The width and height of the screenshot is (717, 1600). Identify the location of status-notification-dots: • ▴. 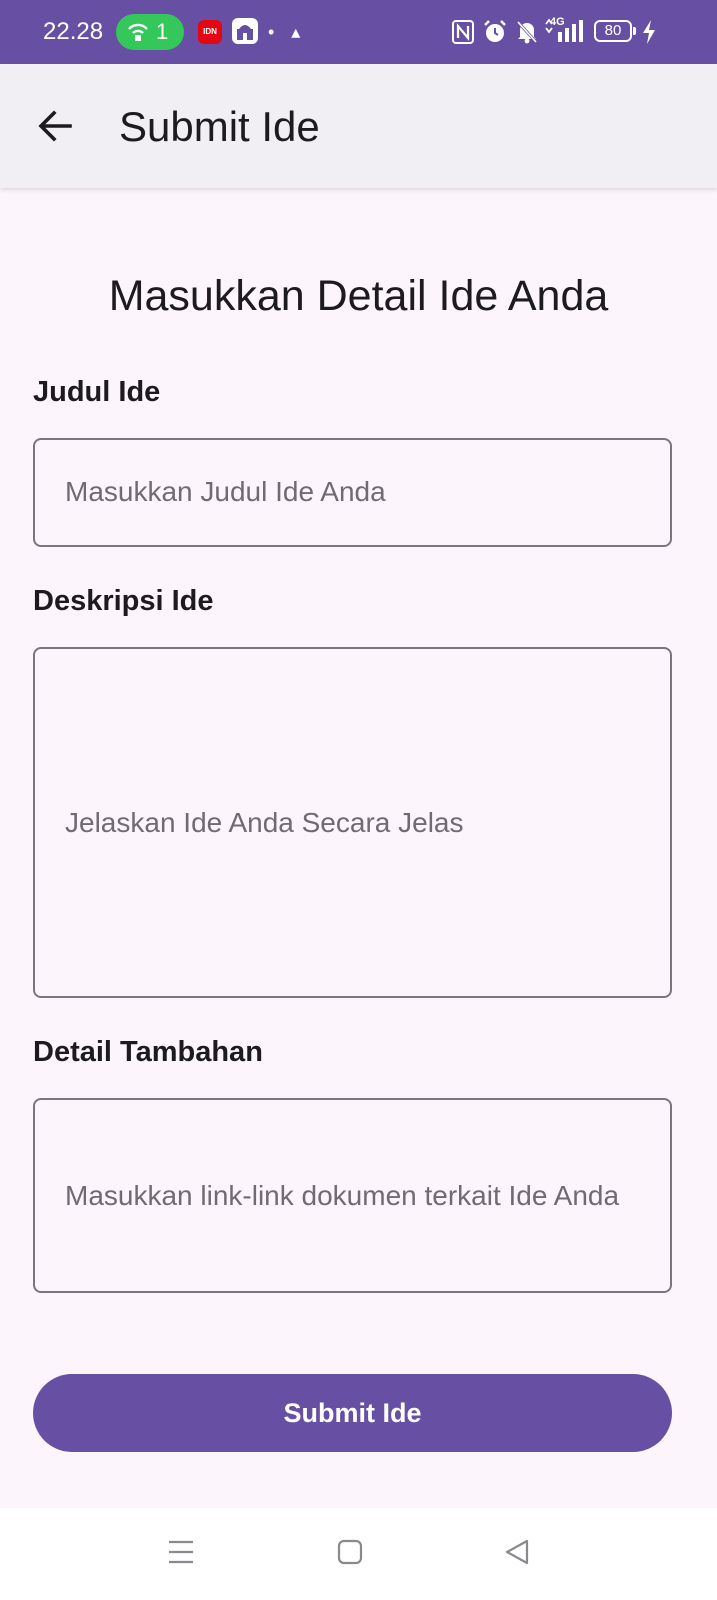
(287, 32).